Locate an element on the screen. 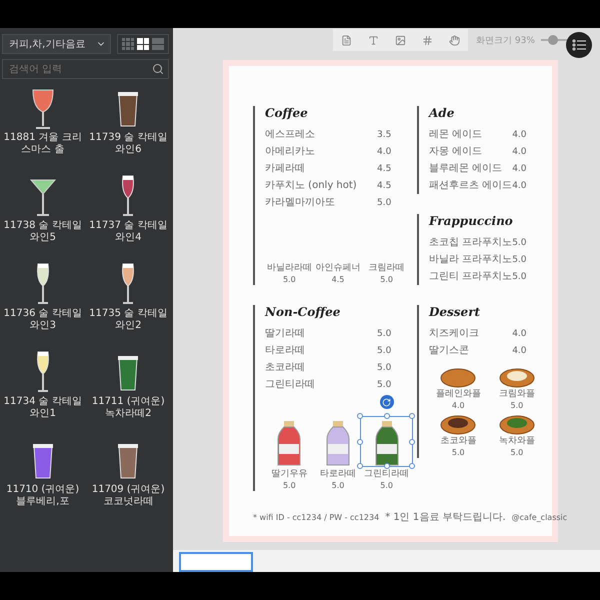  asset-label: 11735 술 칵테일 와인2 is located at coordinates (128, 320).